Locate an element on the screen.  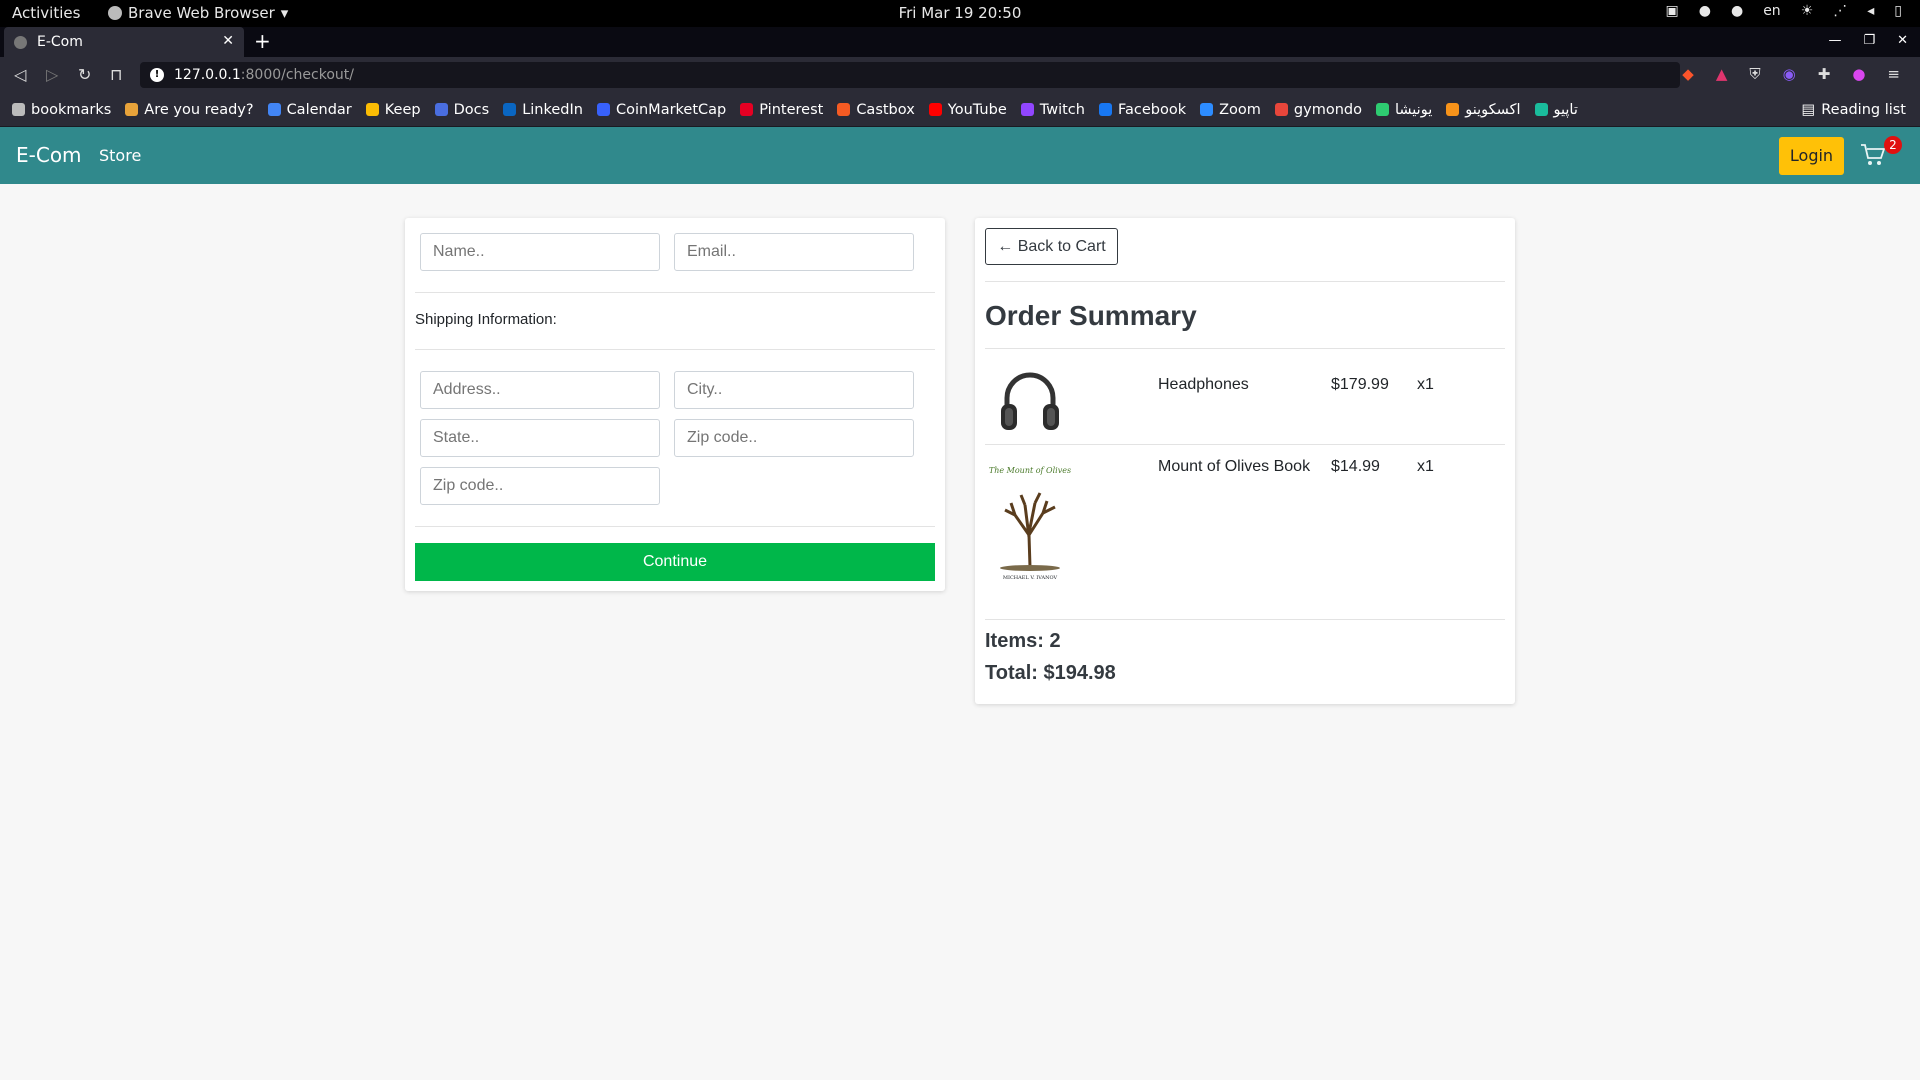
back-to-cart-button: ← Back to Cart is located at coordinates (1051, 246).